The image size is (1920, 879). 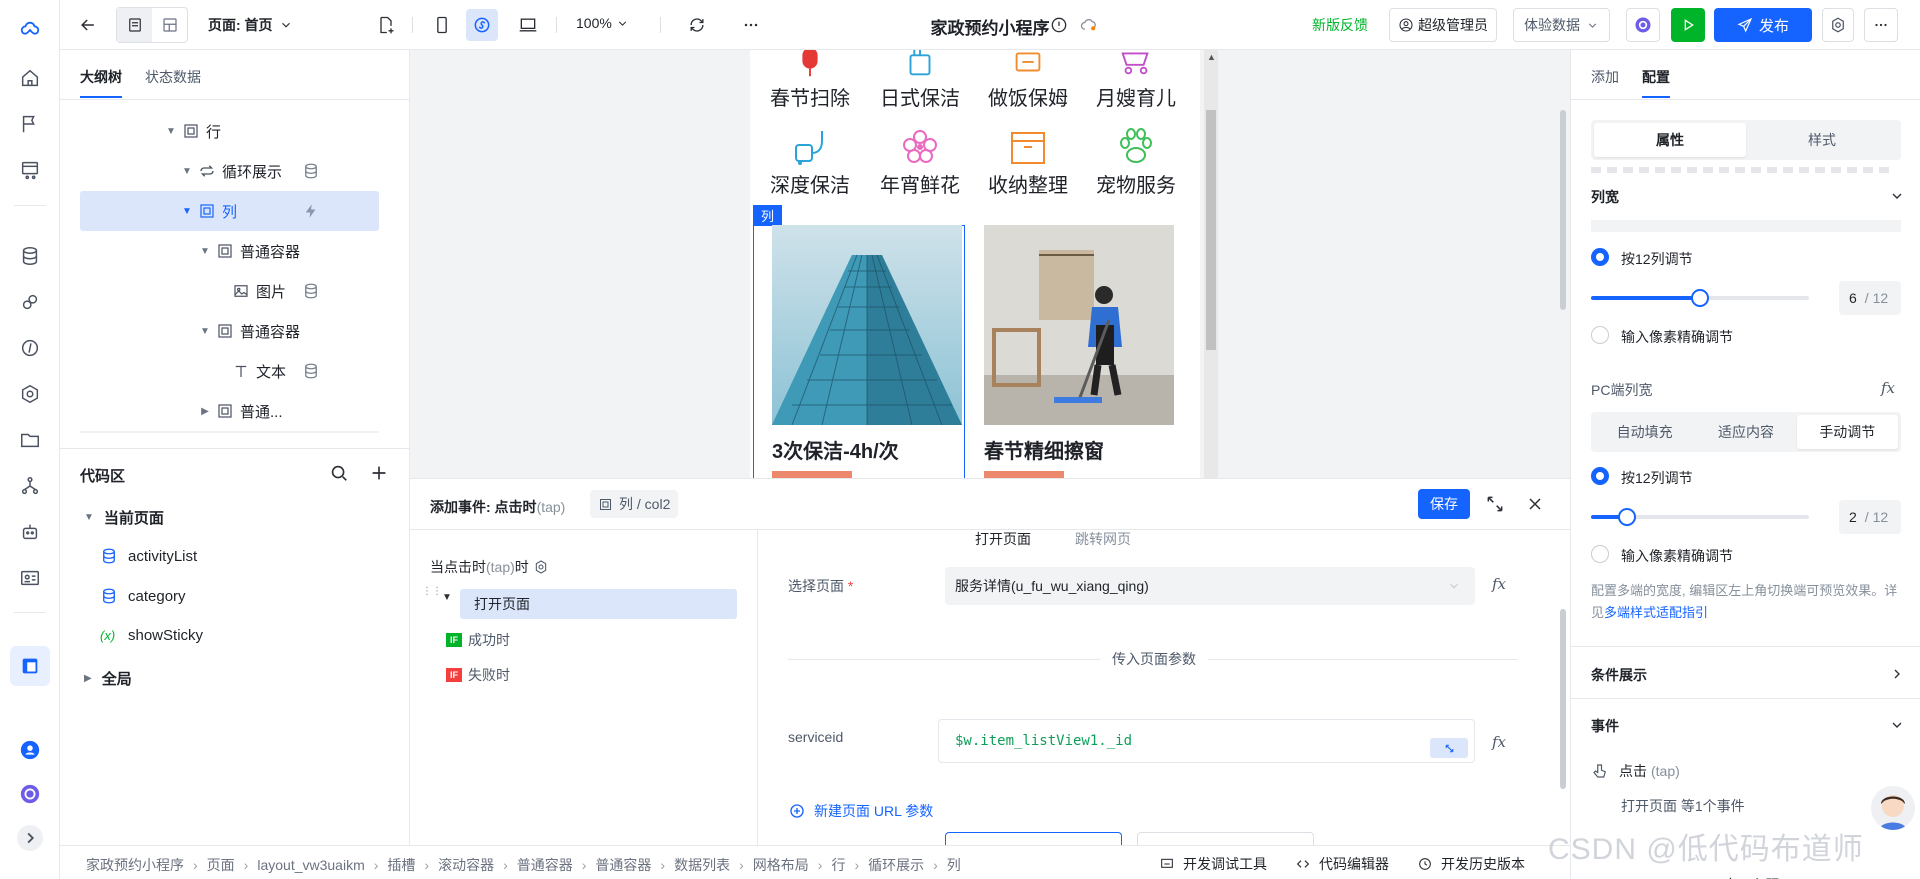 I want to click on category-item: 深度保洁, so click(x=810, y=161).